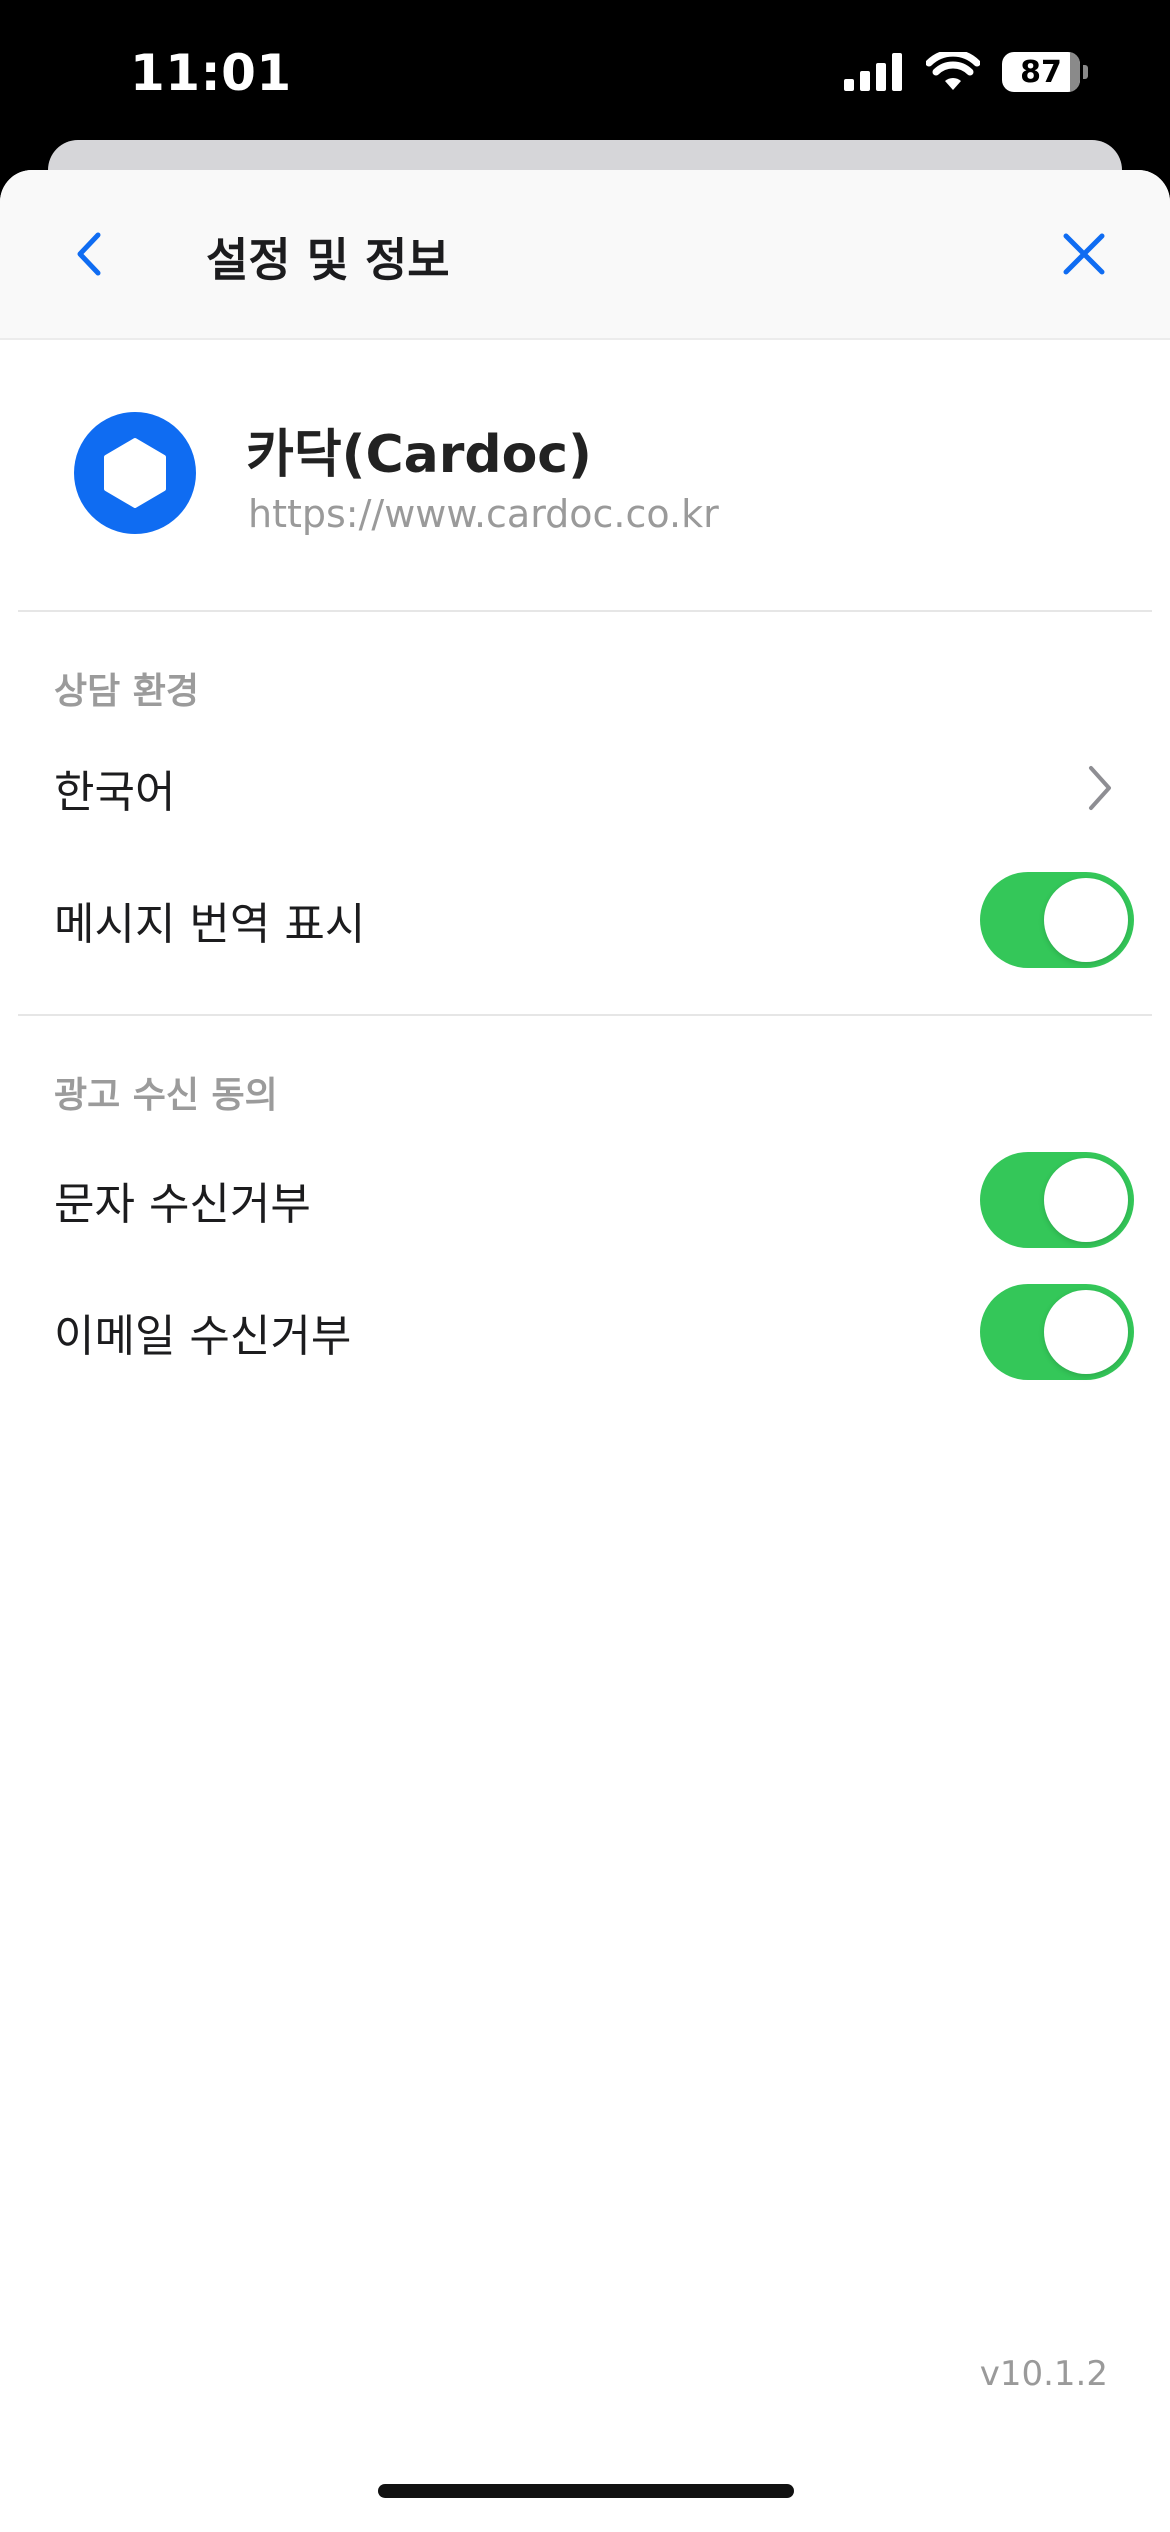  Describe the element at coordinates (210, 924) in the screenshot. I see `row-label: 메시지 번역 표시` at that location.